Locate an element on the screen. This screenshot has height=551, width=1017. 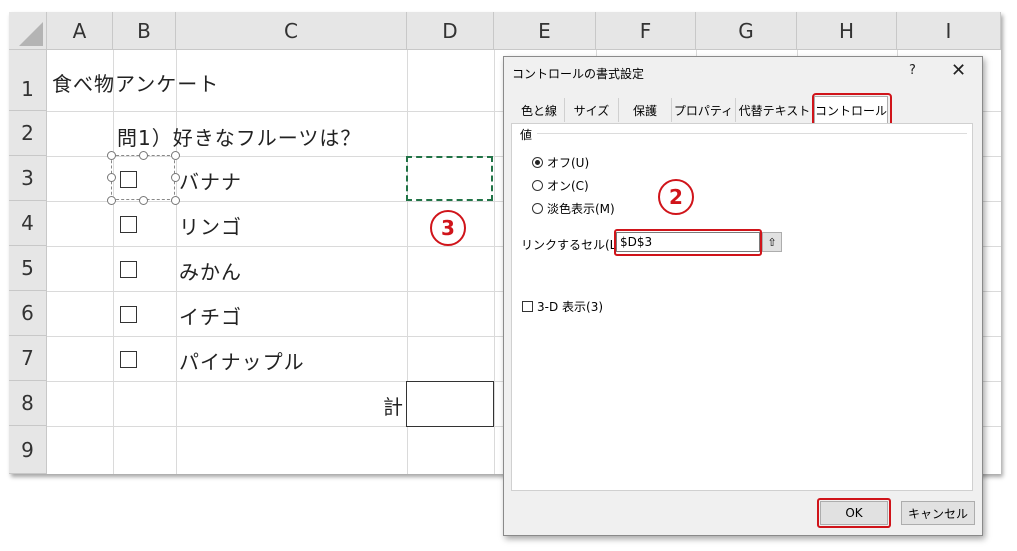
total-cell-d8 is located at coordinates (450, 404).